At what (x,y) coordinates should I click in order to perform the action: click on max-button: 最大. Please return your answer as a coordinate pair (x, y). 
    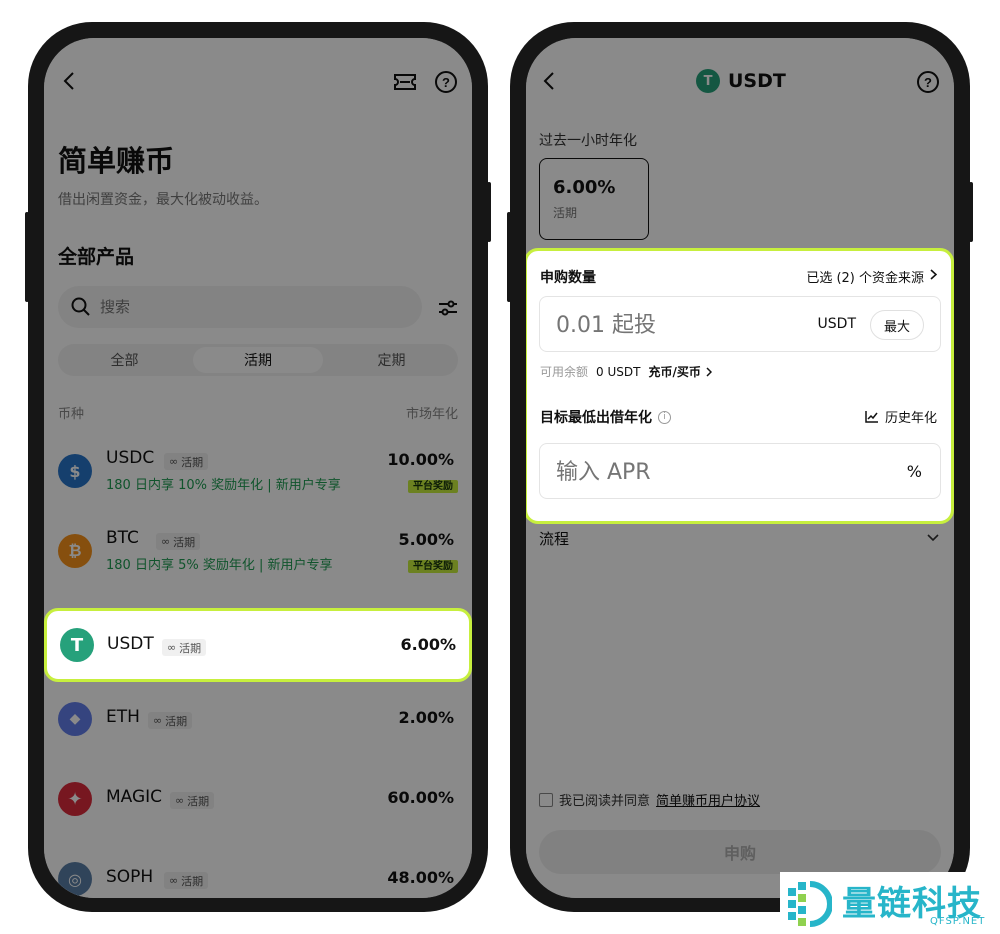
    Looking at the image, I should click on (897, 325).